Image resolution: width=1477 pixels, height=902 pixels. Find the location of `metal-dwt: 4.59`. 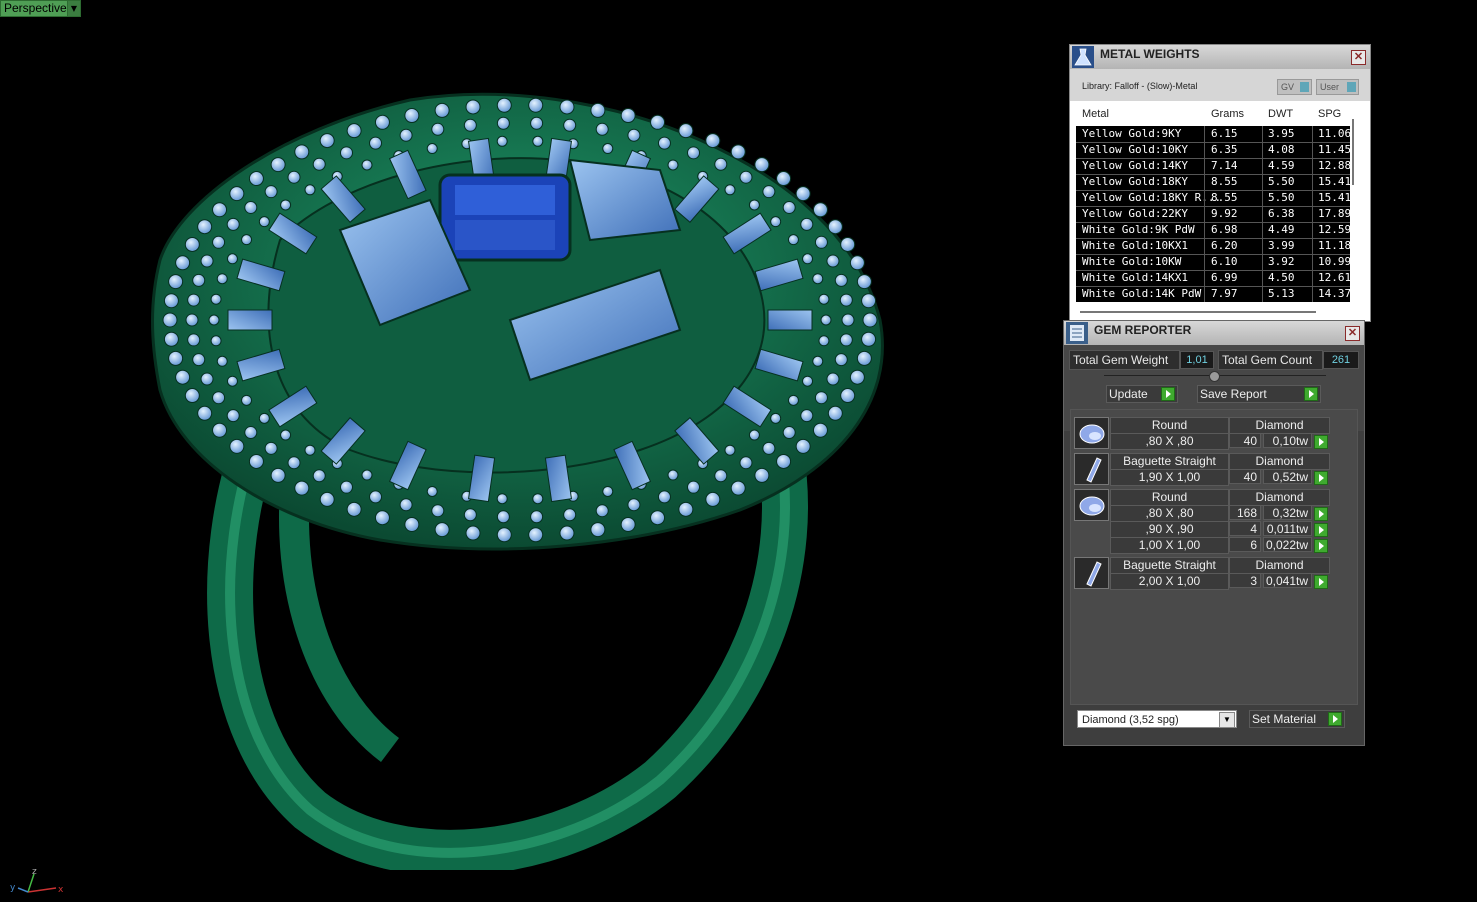

metal-dwt: 4.59 is located at coordinates (1281, 165).